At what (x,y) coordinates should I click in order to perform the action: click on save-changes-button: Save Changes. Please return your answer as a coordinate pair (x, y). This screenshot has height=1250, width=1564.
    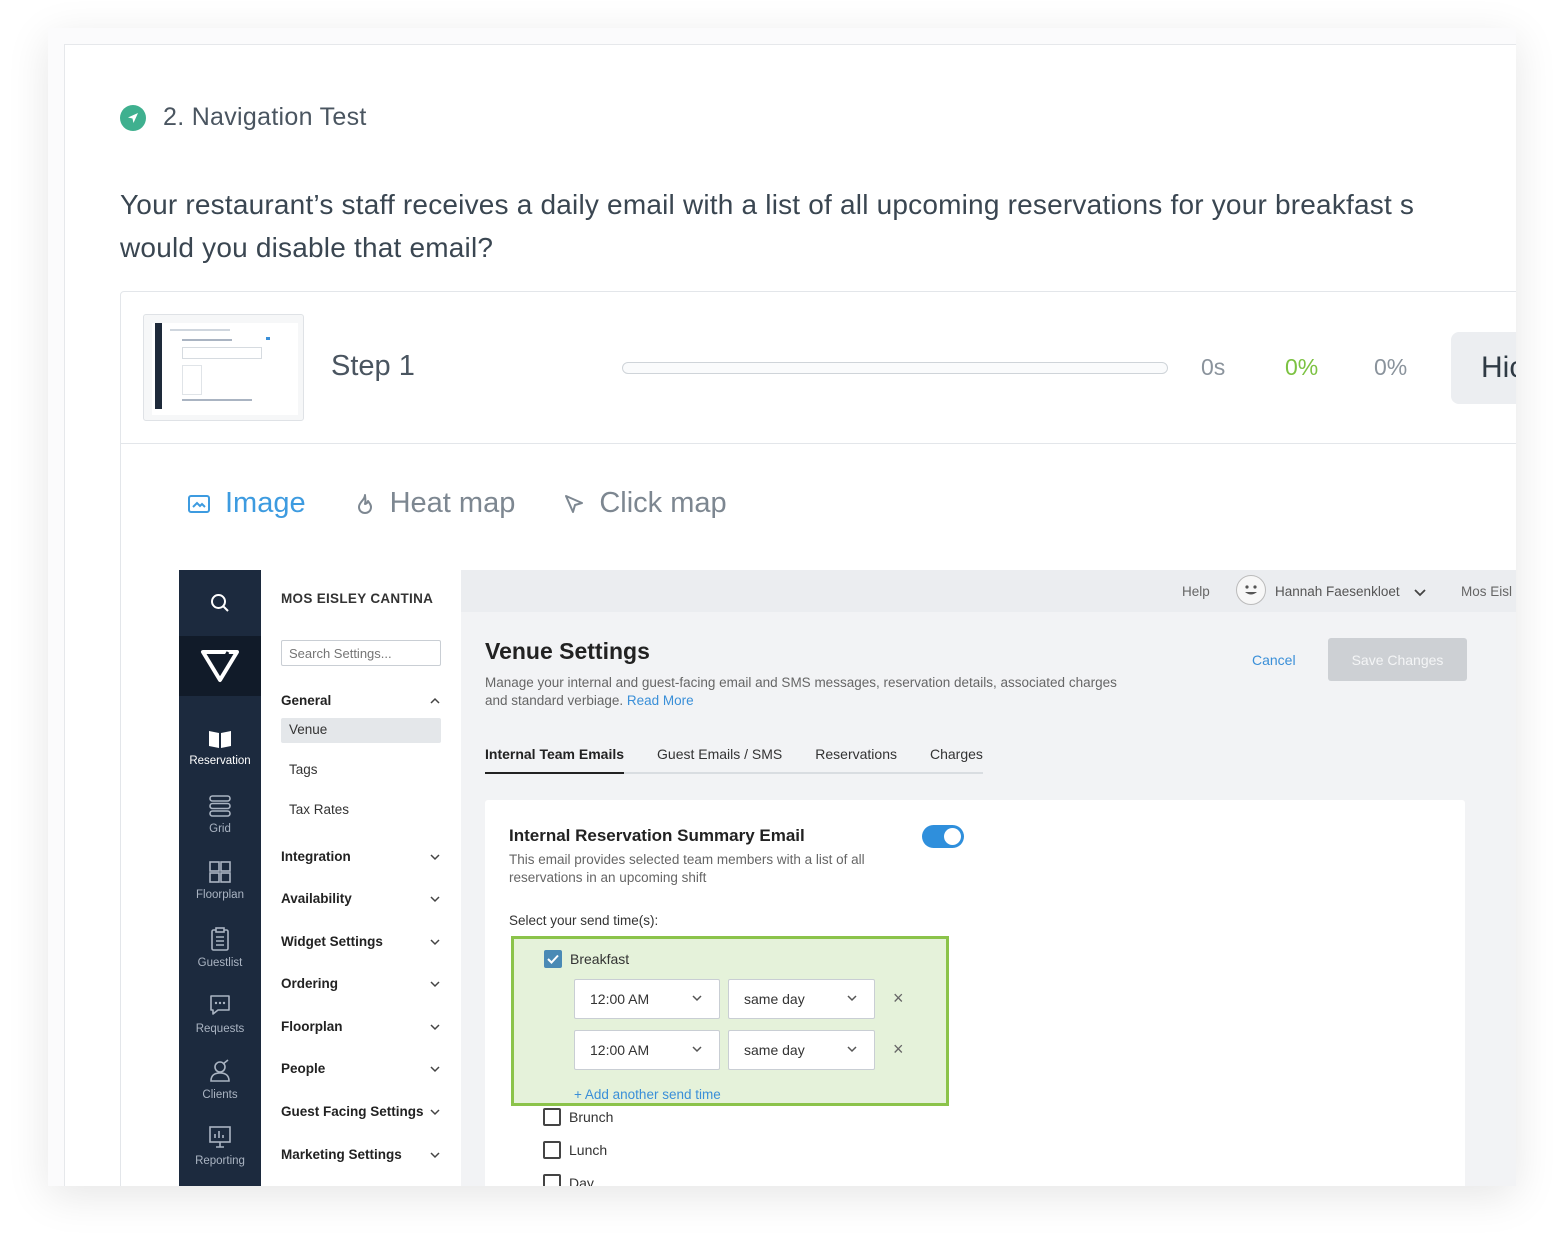
    Looking at the image, I should click on (1397, 659).